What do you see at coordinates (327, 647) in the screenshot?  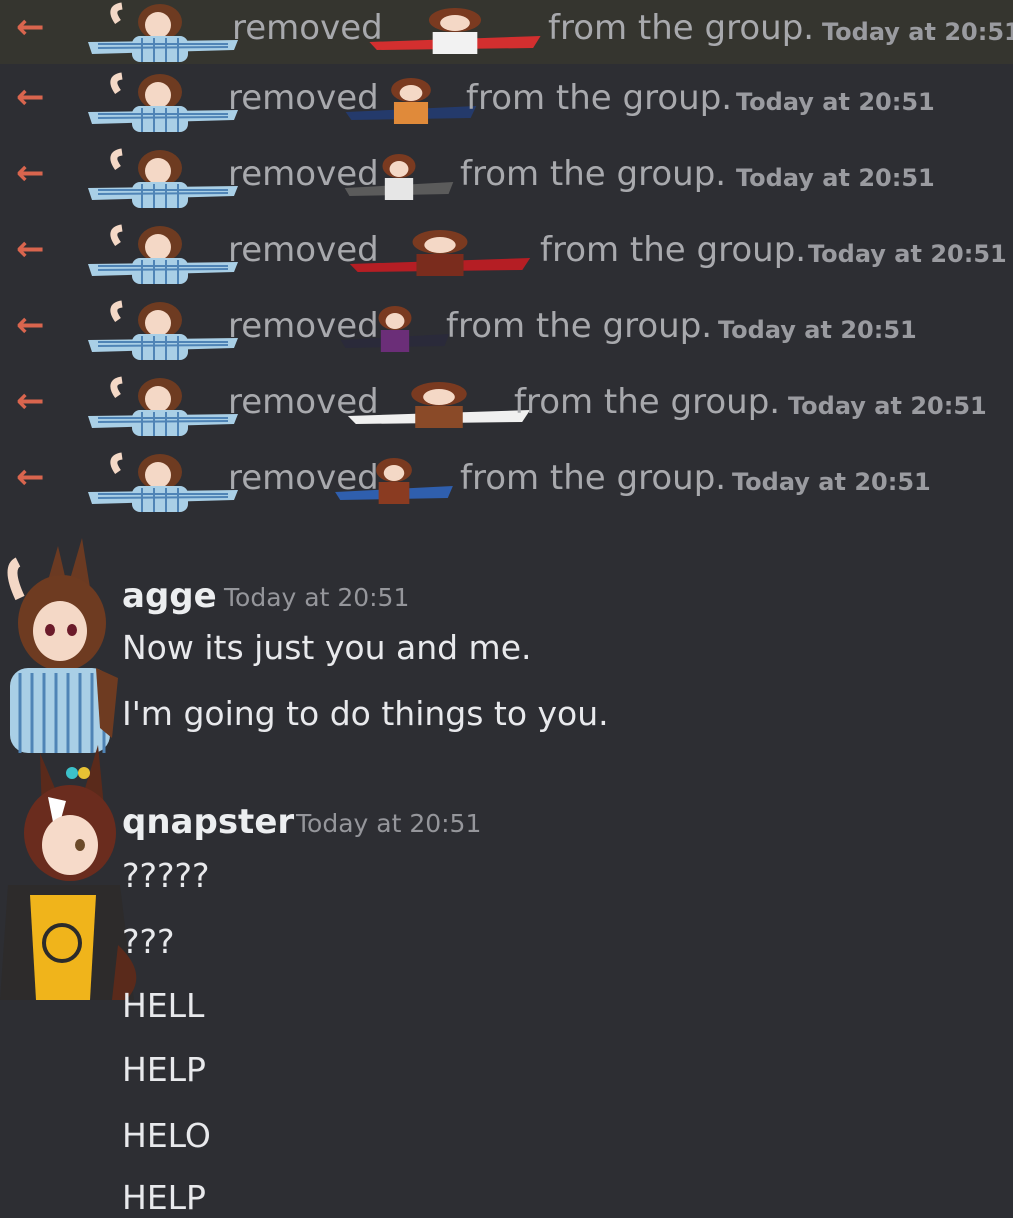 I see `message-line: Now its just you and me.` at bounding box center [327, 647].